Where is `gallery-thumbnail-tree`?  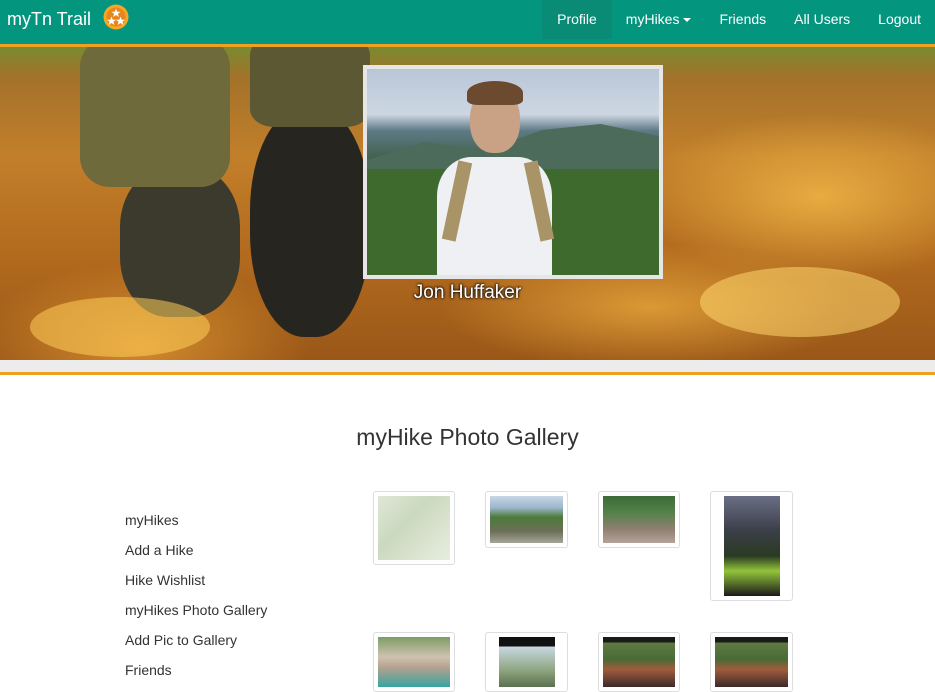 gallery-thumbnail-tree is located at coordinates (526, 662).